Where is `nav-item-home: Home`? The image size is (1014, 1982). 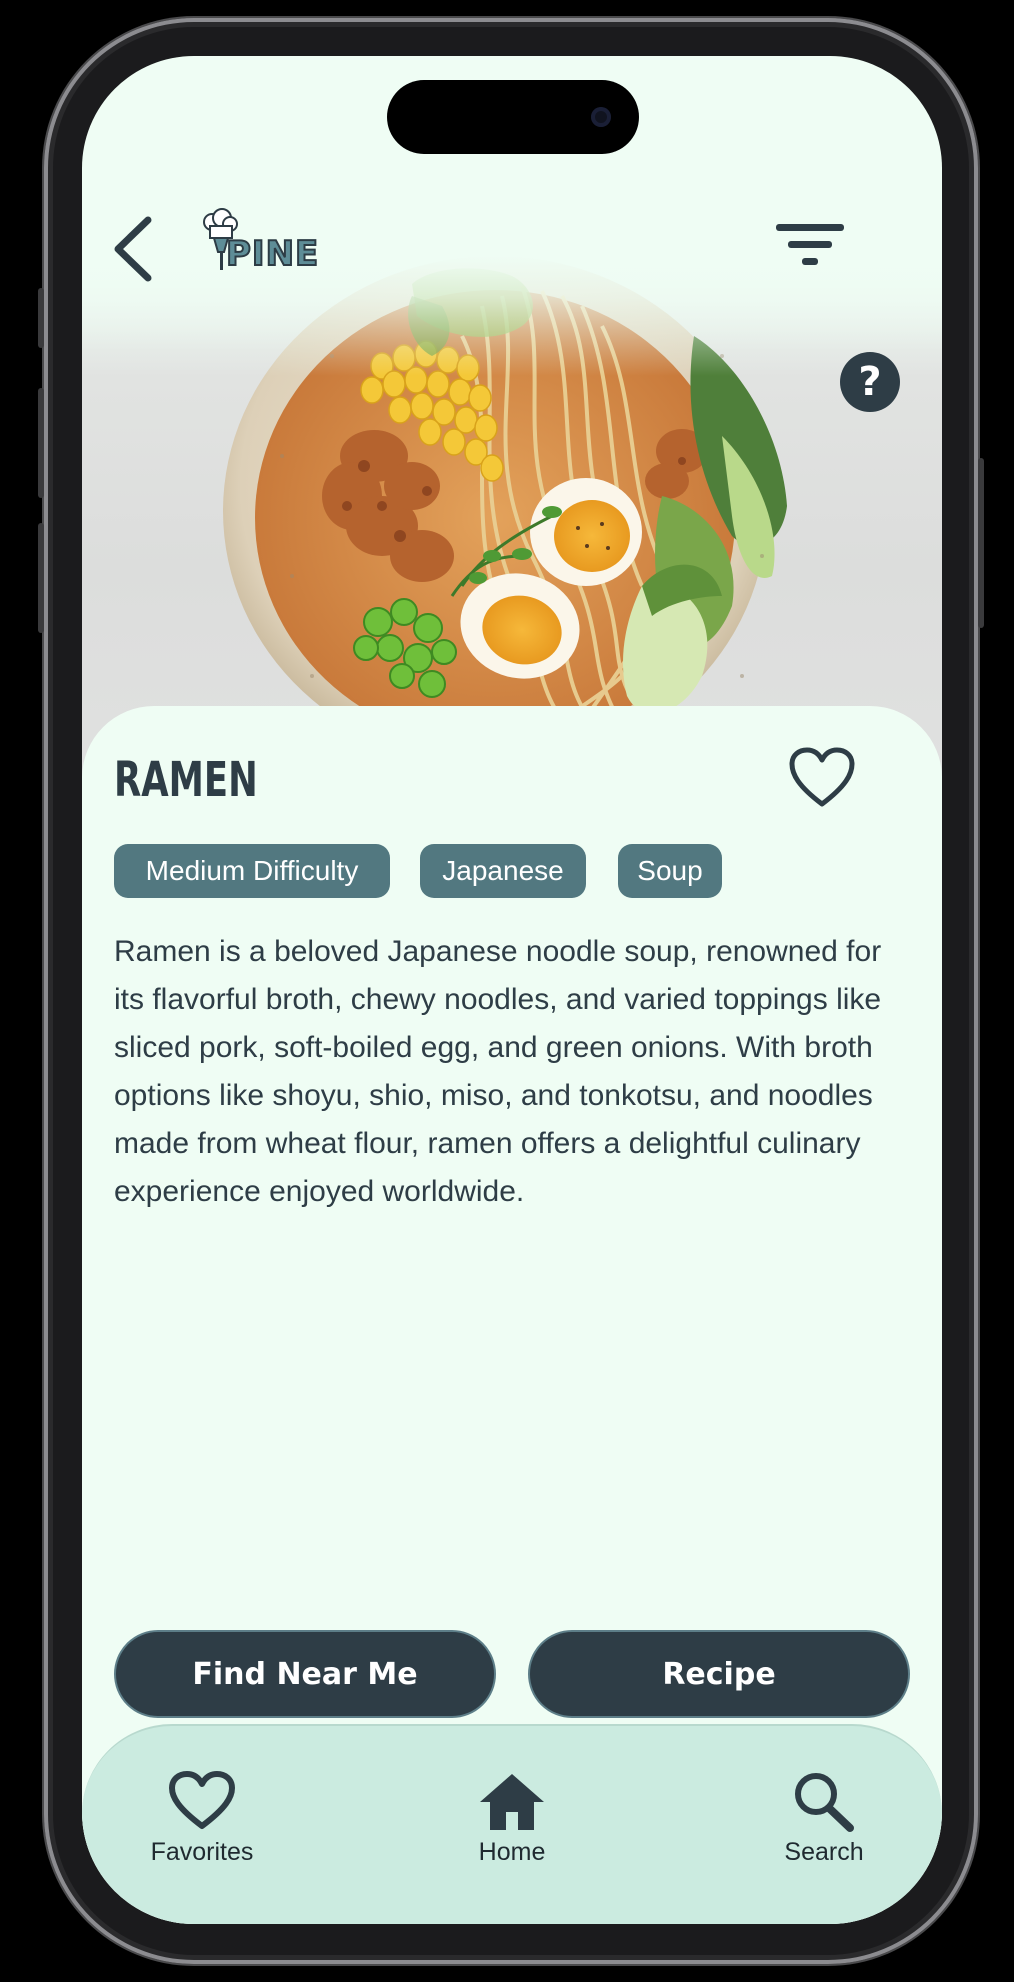 nav-item-home: Home is located at coordinates (512, 1830).